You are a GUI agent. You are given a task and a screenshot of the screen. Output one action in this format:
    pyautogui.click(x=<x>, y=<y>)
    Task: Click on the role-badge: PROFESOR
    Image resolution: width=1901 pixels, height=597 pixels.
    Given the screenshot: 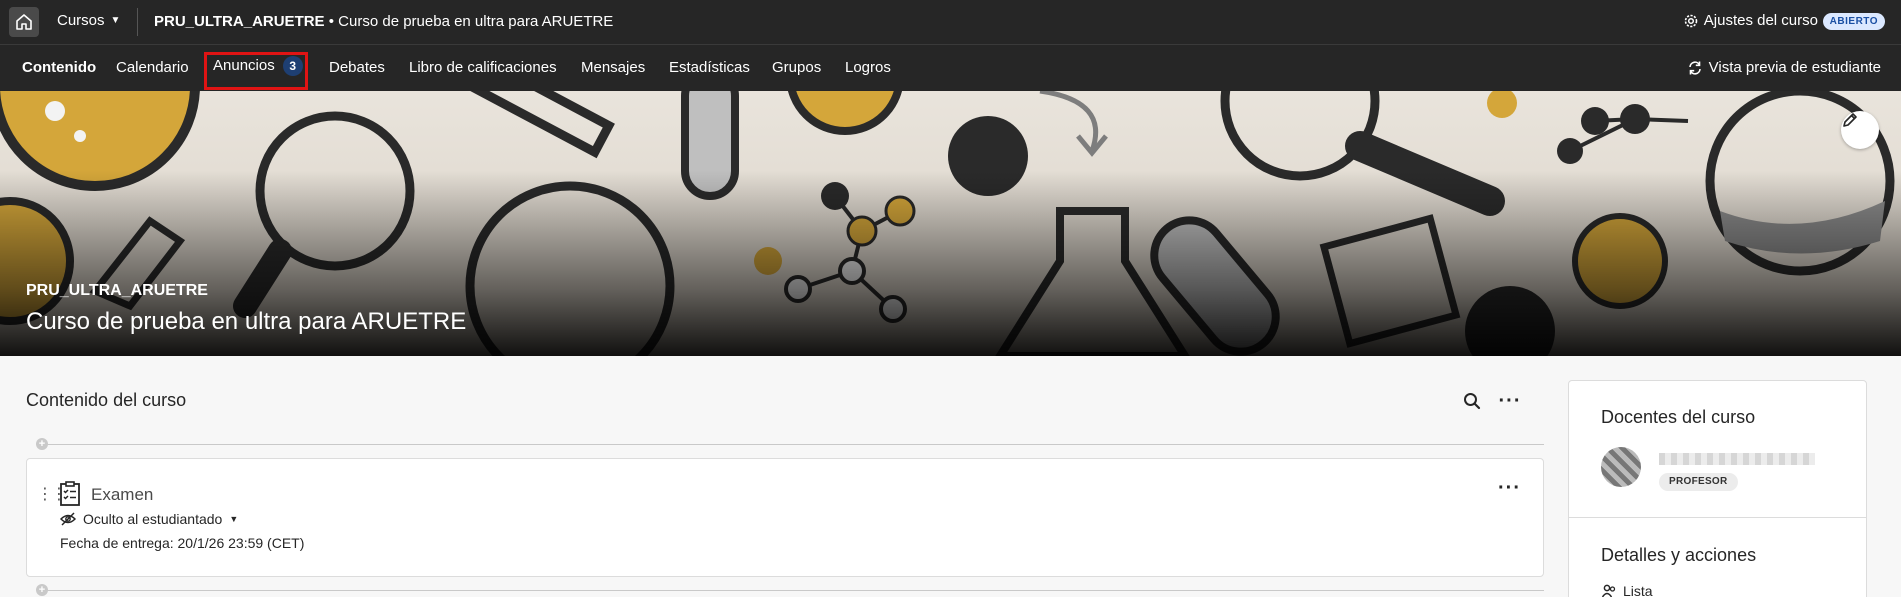 What is the action you would take?
    pyautogui.click(x=1698, y=482)
    